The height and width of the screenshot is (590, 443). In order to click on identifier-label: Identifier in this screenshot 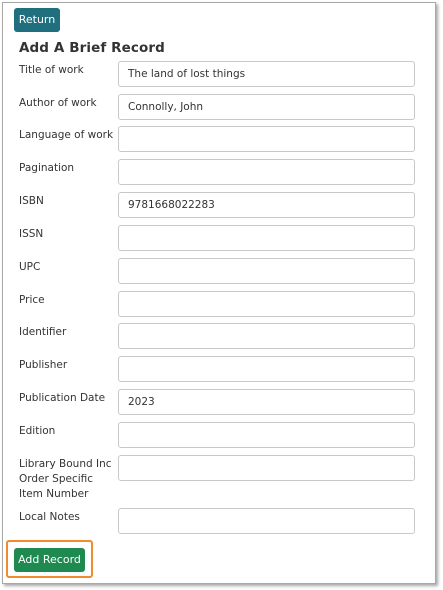, I will do `click(43, 332)`.